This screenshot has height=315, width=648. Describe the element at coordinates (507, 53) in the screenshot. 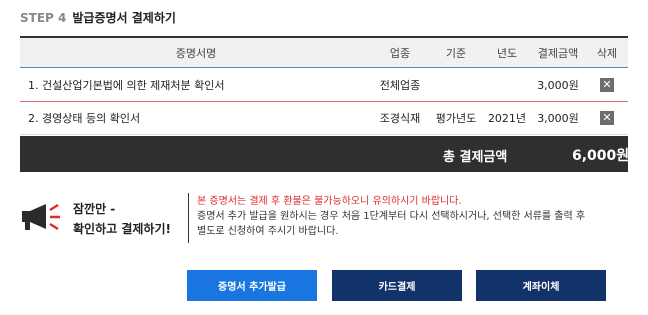

I see `column-header-year: 년도` at that location.